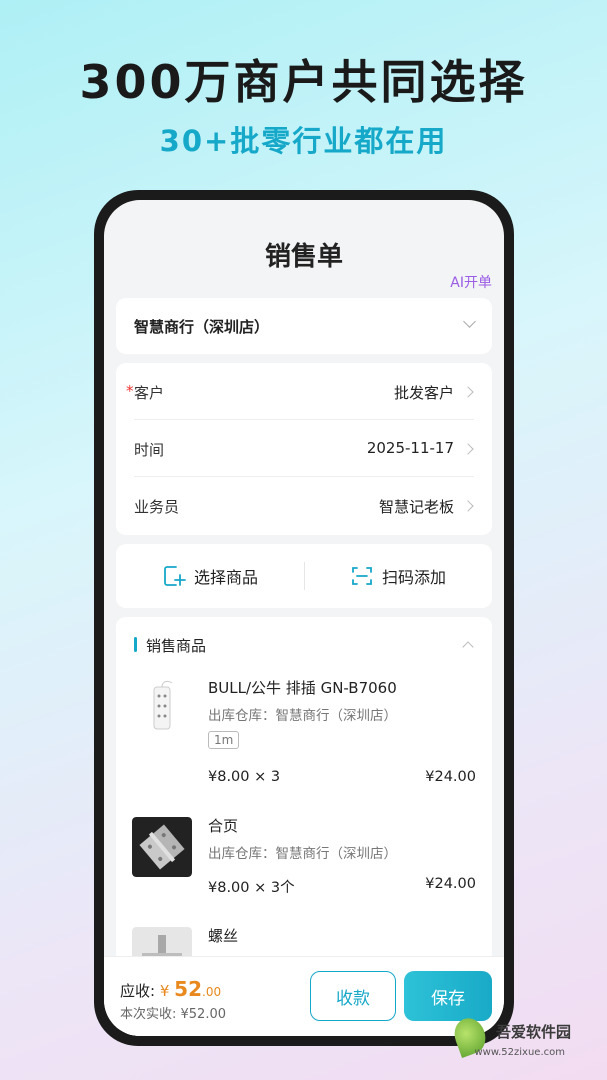  What do you see at coordinates (520, 1052) in the screenshot?
I see `watermark-url: www.52zixue.com` at bounding box center [520, 1052].